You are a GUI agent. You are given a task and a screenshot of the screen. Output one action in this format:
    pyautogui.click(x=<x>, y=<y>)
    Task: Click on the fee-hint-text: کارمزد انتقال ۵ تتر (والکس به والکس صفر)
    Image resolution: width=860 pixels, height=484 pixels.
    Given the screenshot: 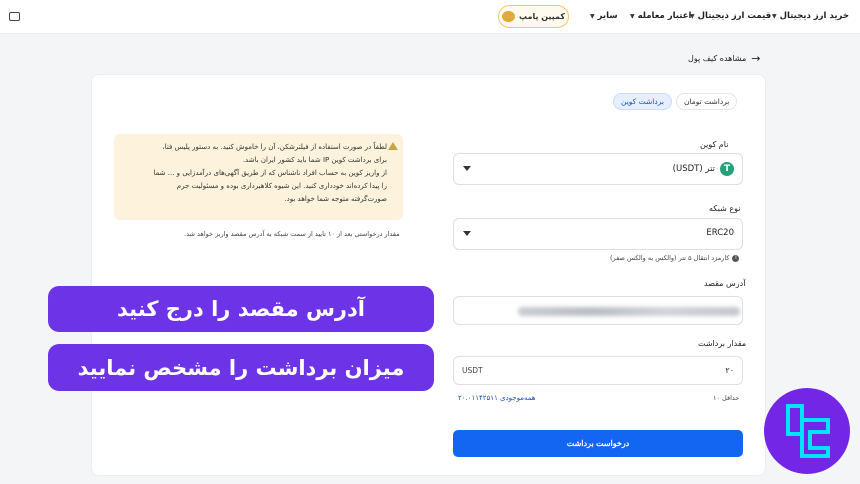 What is the action you would take?
    pyautogui.click(x=670, y=258)
    